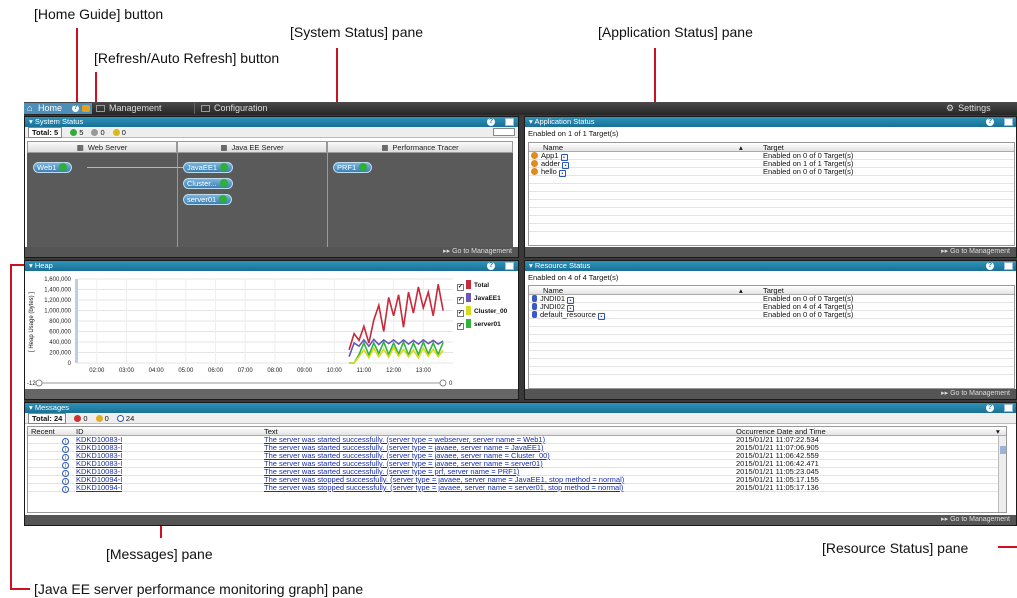  I want to click on application-status-header: ▾ Application Status ?, so click(770, 122).